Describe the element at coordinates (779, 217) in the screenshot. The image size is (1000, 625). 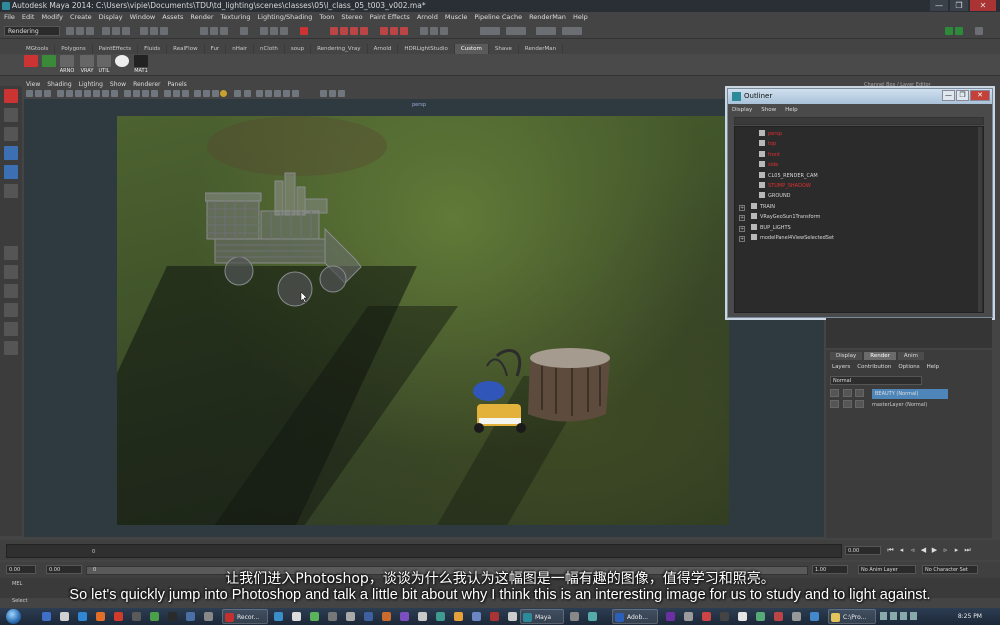
I see `outliner-item: + VRayGeoSun1Transform` at that location.